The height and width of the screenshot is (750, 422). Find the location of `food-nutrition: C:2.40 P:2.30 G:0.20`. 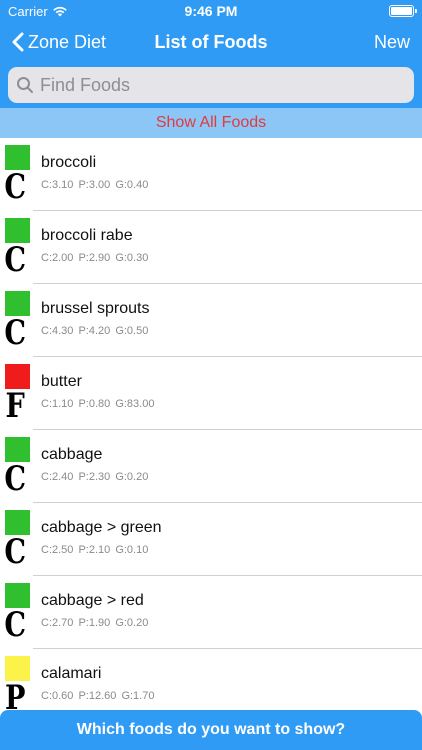

food-nutrition: C:2.40 P:2.30 G:0.20 is located at coordinates (95, 477).